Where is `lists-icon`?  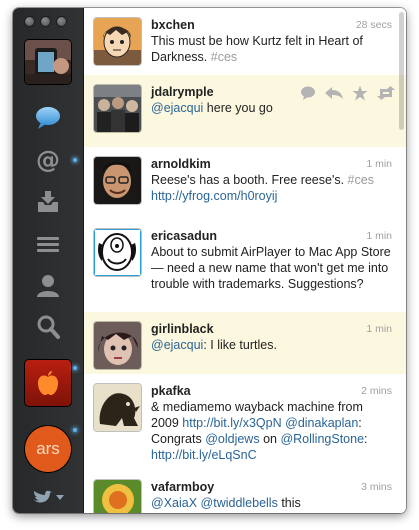 lists-icon is located at coordinates (48, 244).